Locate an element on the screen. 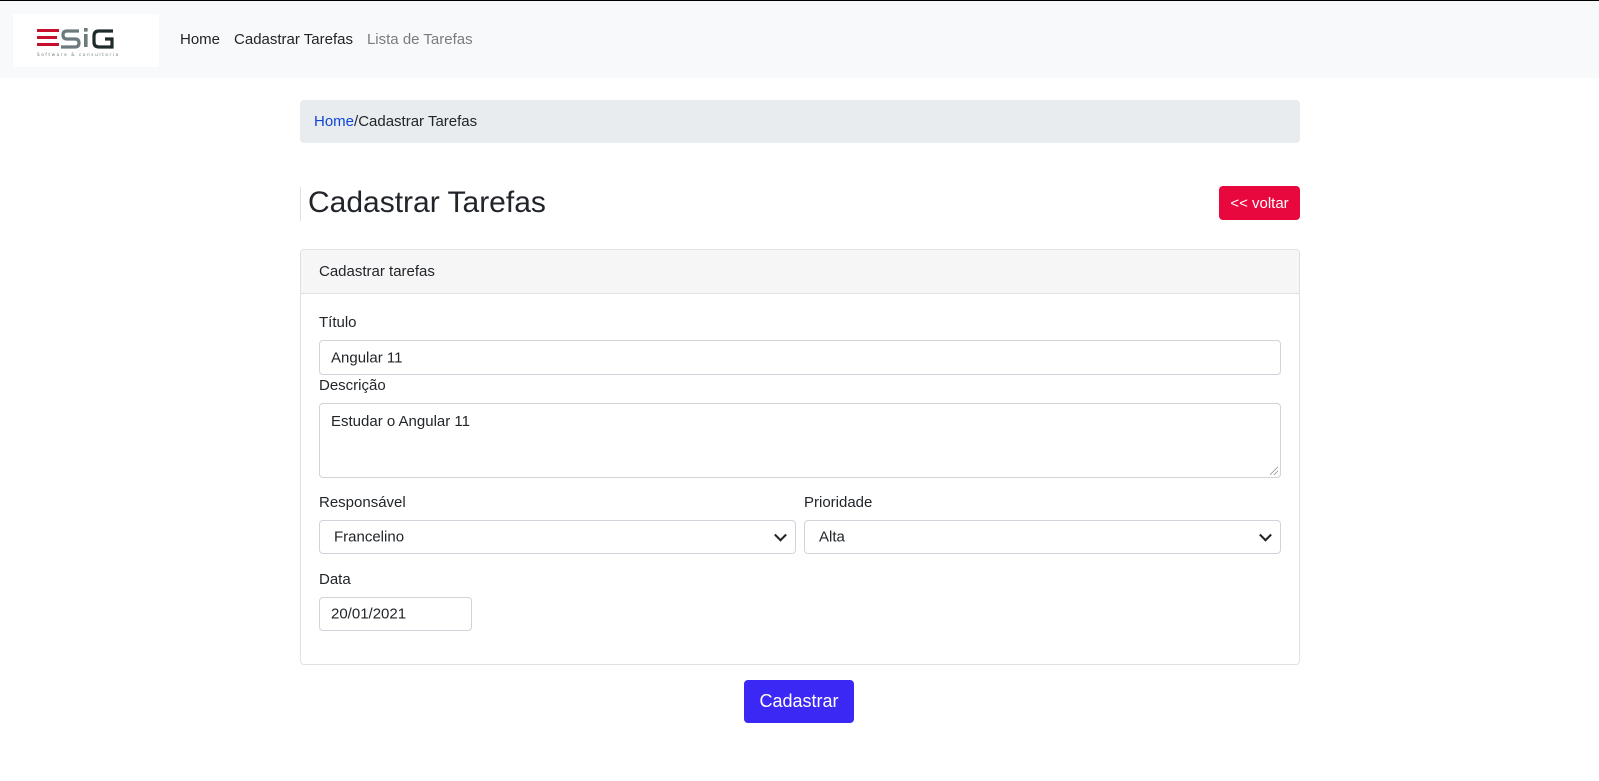 Image resolution: width=1599 pixels, height=781 pixels. titulo-label: Título is located at coordinates (338, 322).